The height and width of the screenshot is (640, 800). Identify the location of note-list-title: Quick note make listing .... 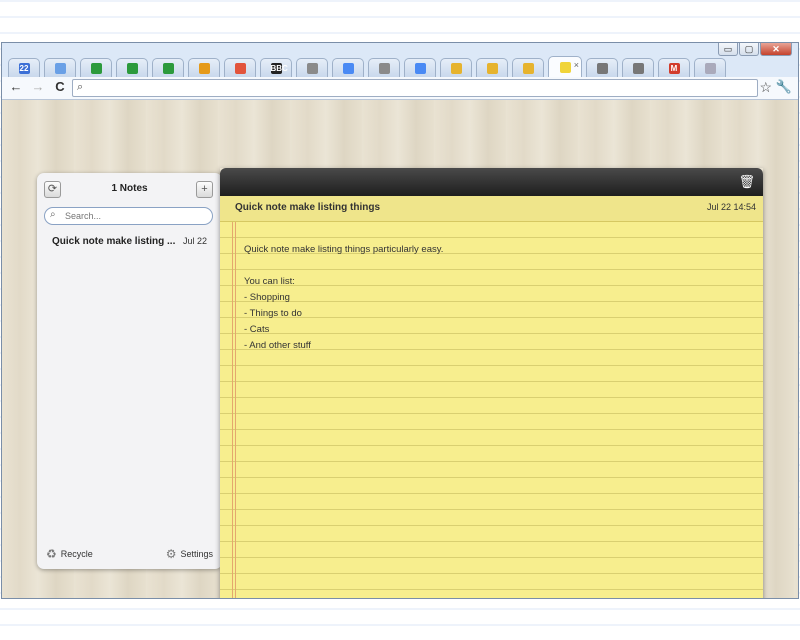
(114, 241).